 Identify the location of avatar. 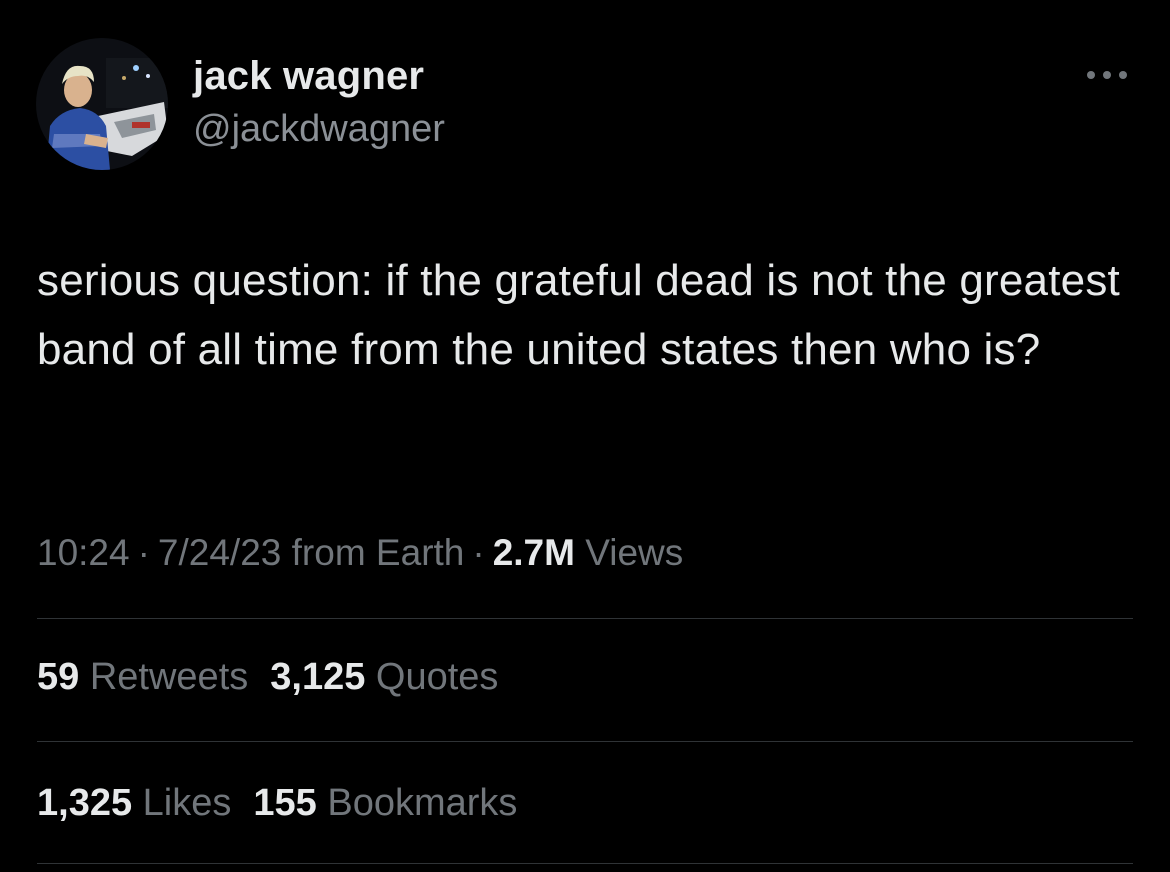
(102, 104).